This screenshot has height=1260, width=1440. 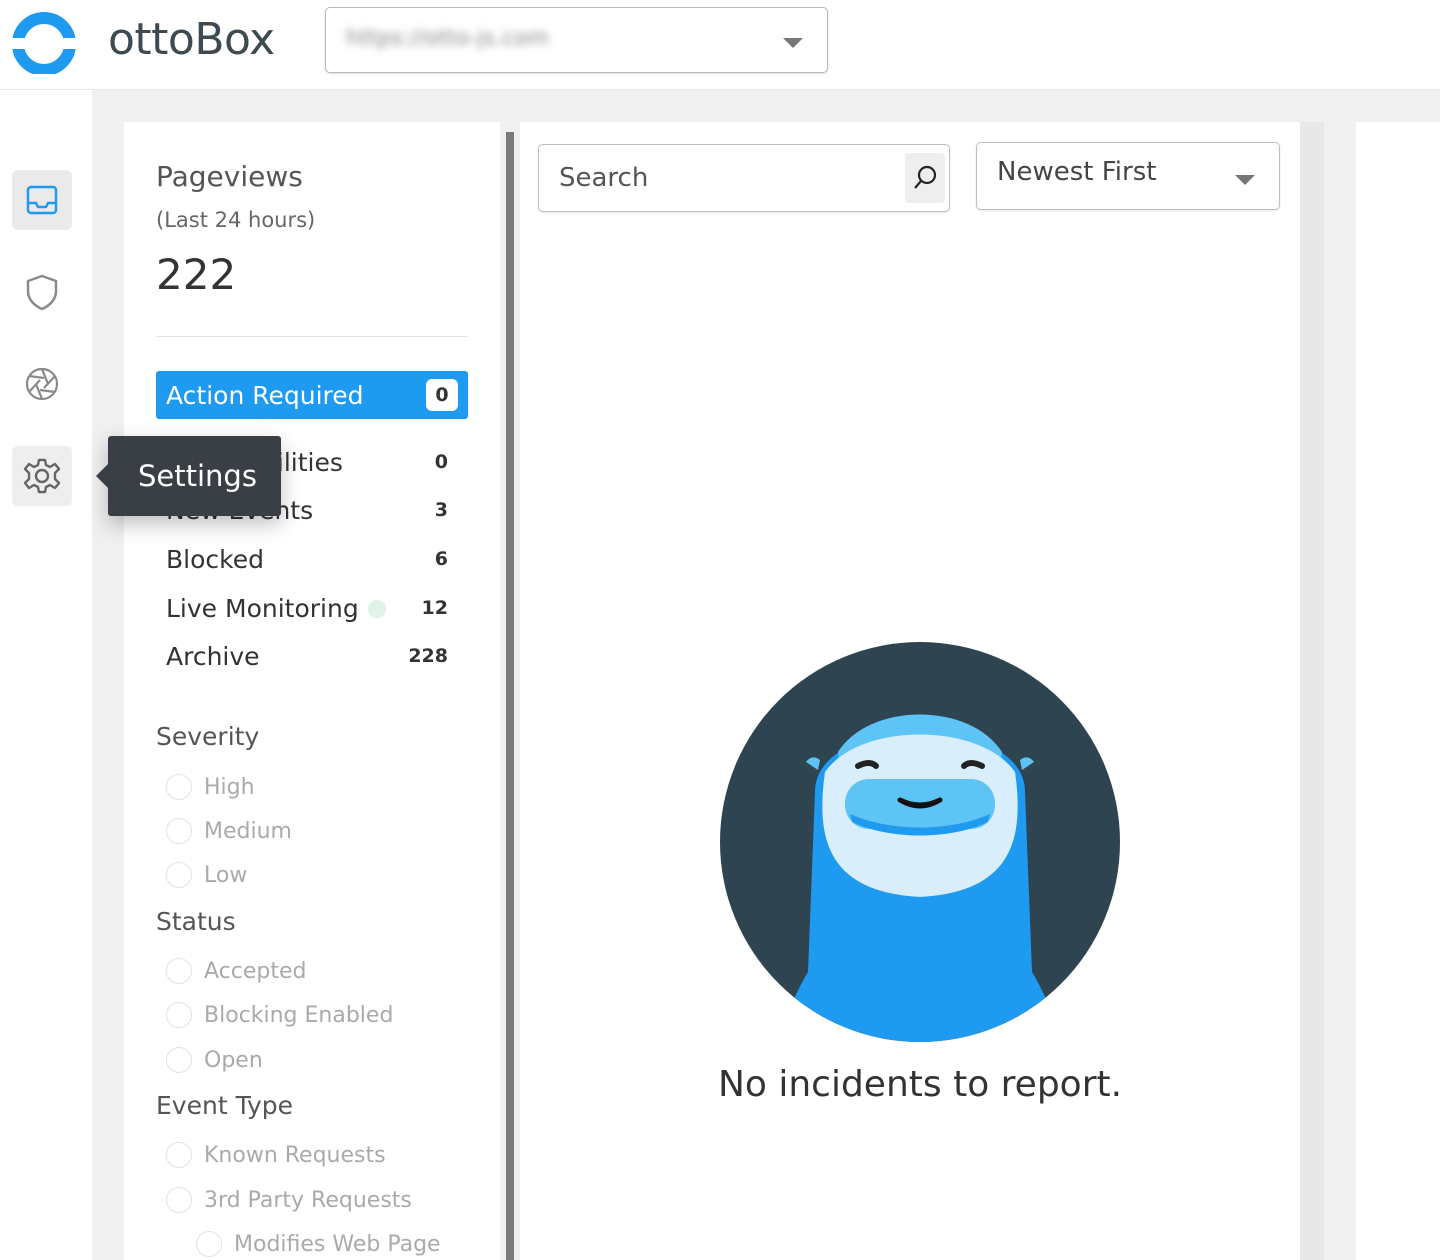 I want to click on severity-medium-option: Medium, so click(x=229, y=831).